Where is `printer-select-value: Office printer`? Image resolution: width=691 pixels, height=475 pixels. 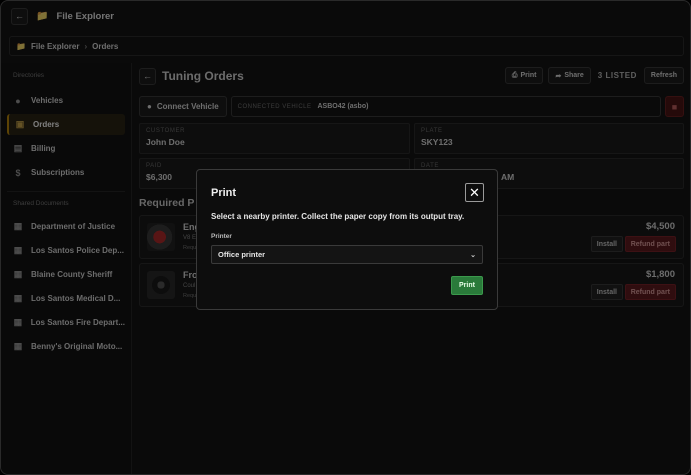
printer-select-value: Office printer is located at coordinates (242, 254).